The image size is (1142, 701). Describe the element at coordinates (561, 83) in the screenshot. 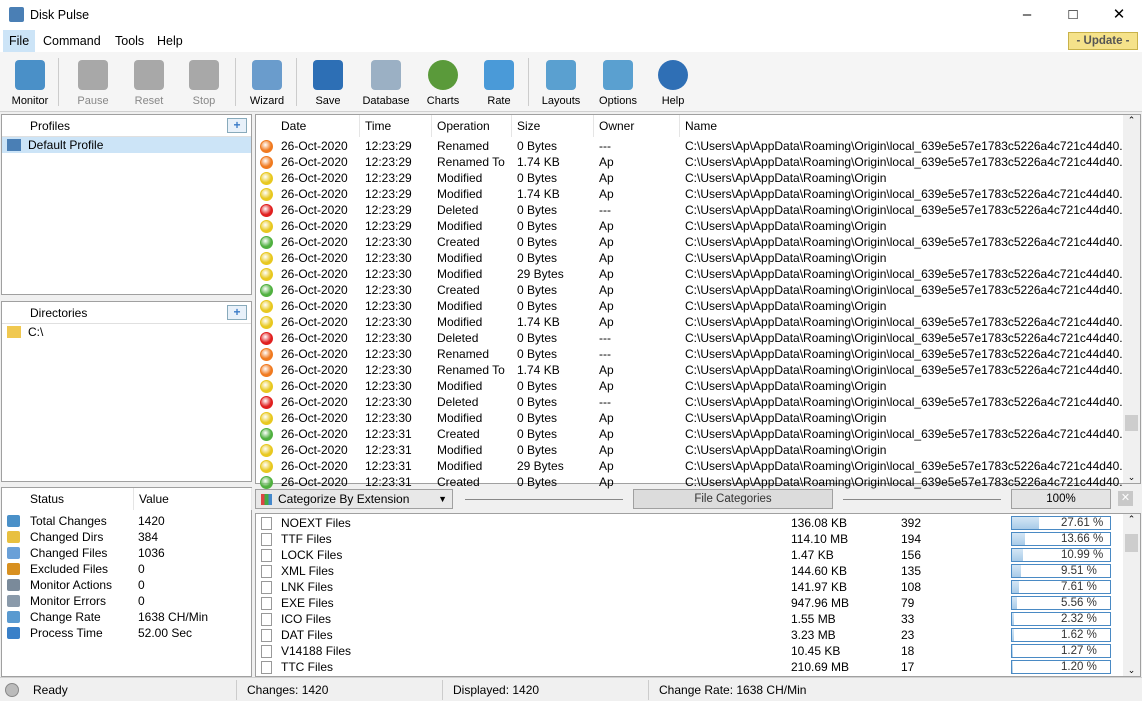

I see `layouts-button: Layouts` at that location.